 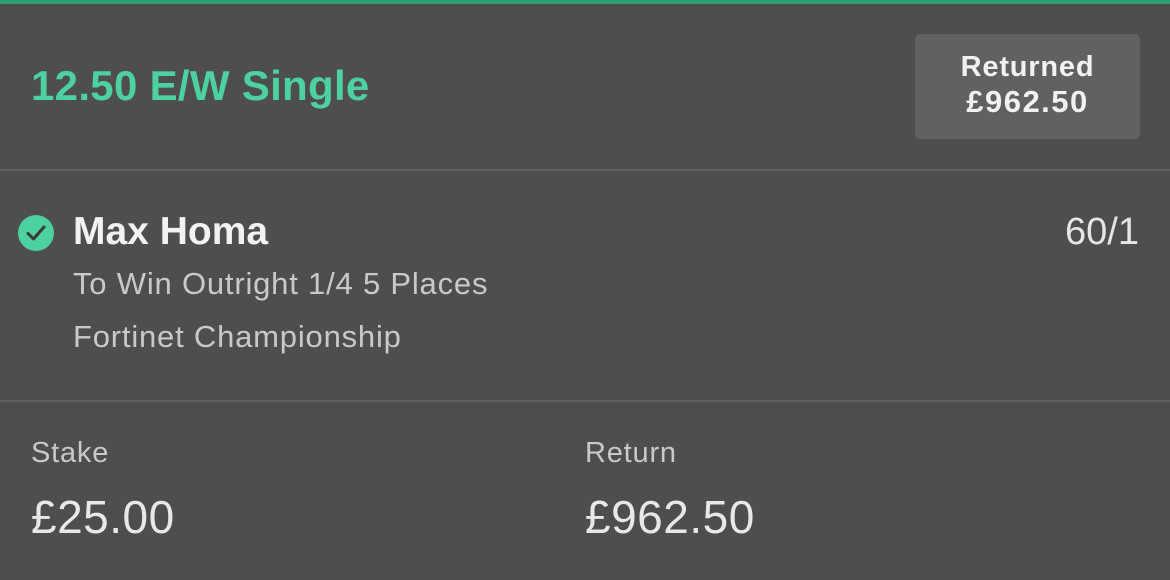 What do you see at coordinates (1102, 232) in the screenshot?
I see `selection-odds: 60/1` at bounding box center [1102, 232].